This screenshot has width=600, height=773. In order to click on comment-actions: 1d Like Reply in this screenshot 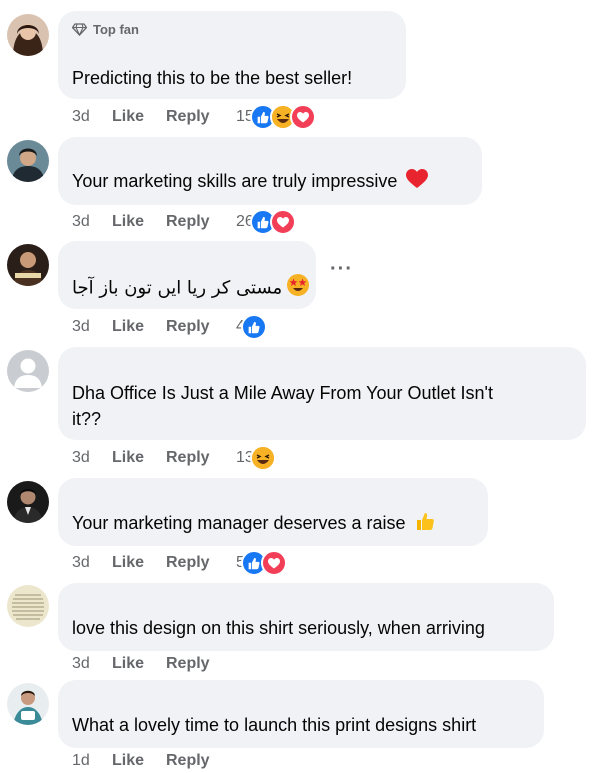, I will do `click(154, 761)`.